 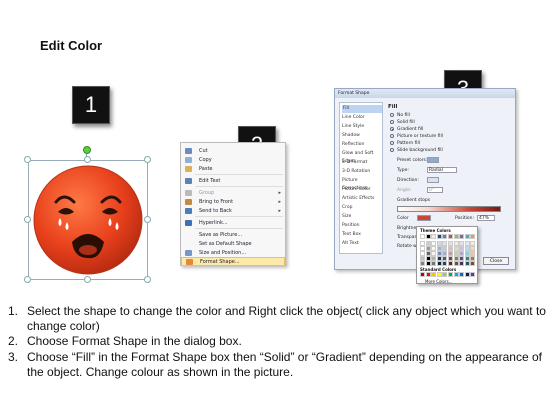 I want to click on instruction-item: 2. Choose Format Shape in the dialog box., so click(x=125, y=341).